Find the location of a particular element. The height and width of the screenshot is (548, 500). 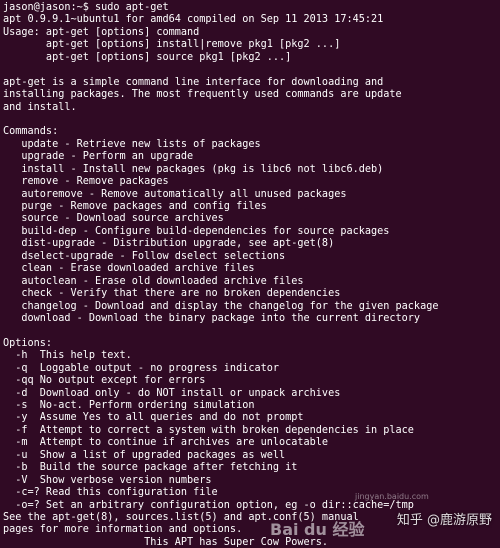

terminal-line: upgrade - Perform an upgrade is located at coordinates (98, 157).